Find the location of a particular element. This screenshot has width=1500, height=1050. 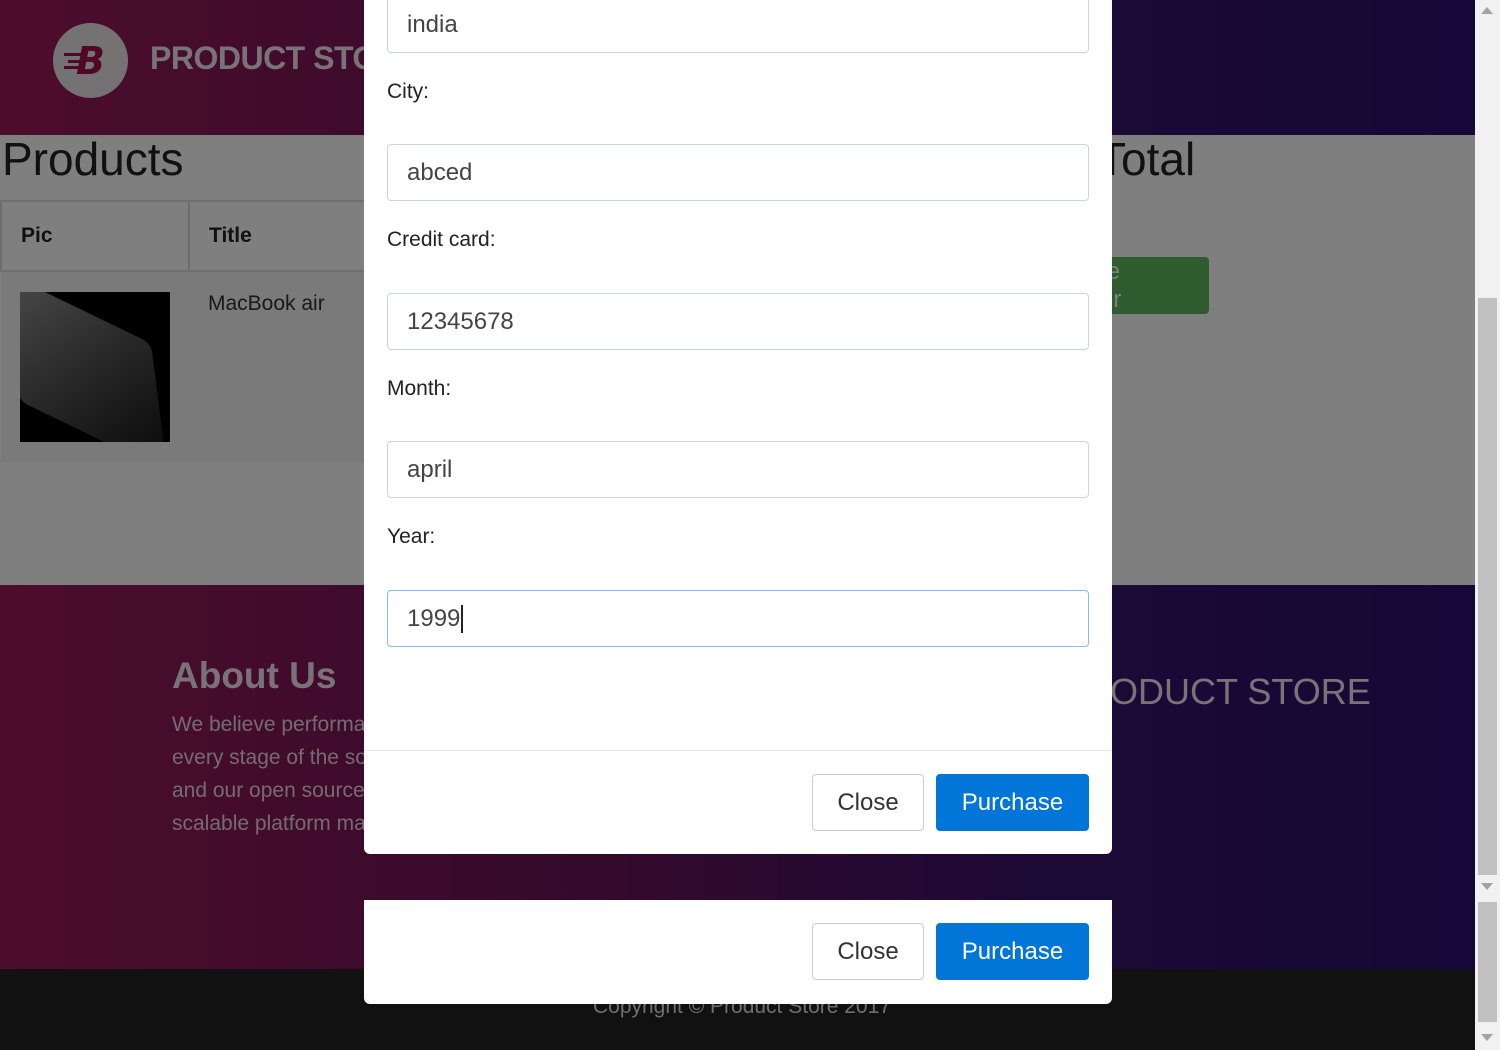

country-input: india is located at coordinates (738, 26).